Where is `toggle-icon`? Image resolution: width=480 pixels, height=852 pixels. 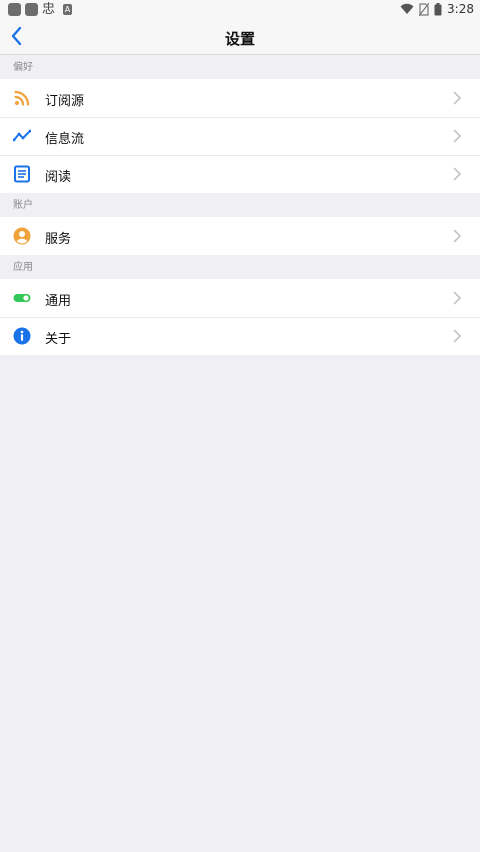 toggle-icon is located at coordinates (22, 298).